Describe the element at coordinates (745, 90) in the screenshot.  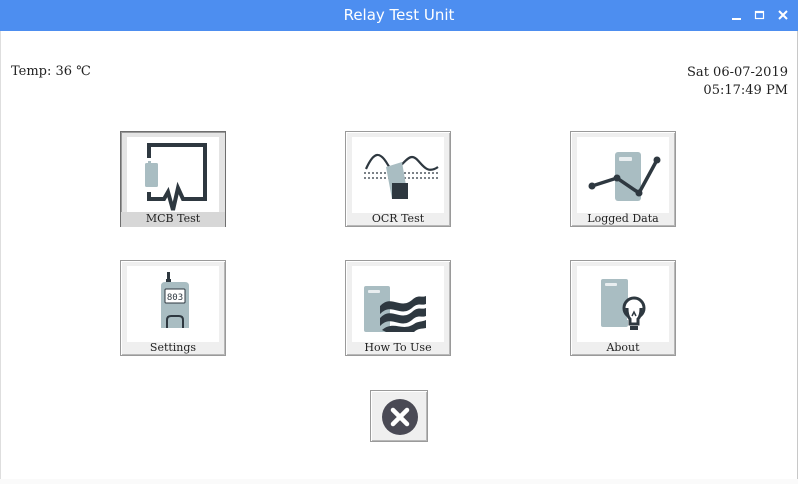
I see `time-text: 05:17:49 PM` at that location.